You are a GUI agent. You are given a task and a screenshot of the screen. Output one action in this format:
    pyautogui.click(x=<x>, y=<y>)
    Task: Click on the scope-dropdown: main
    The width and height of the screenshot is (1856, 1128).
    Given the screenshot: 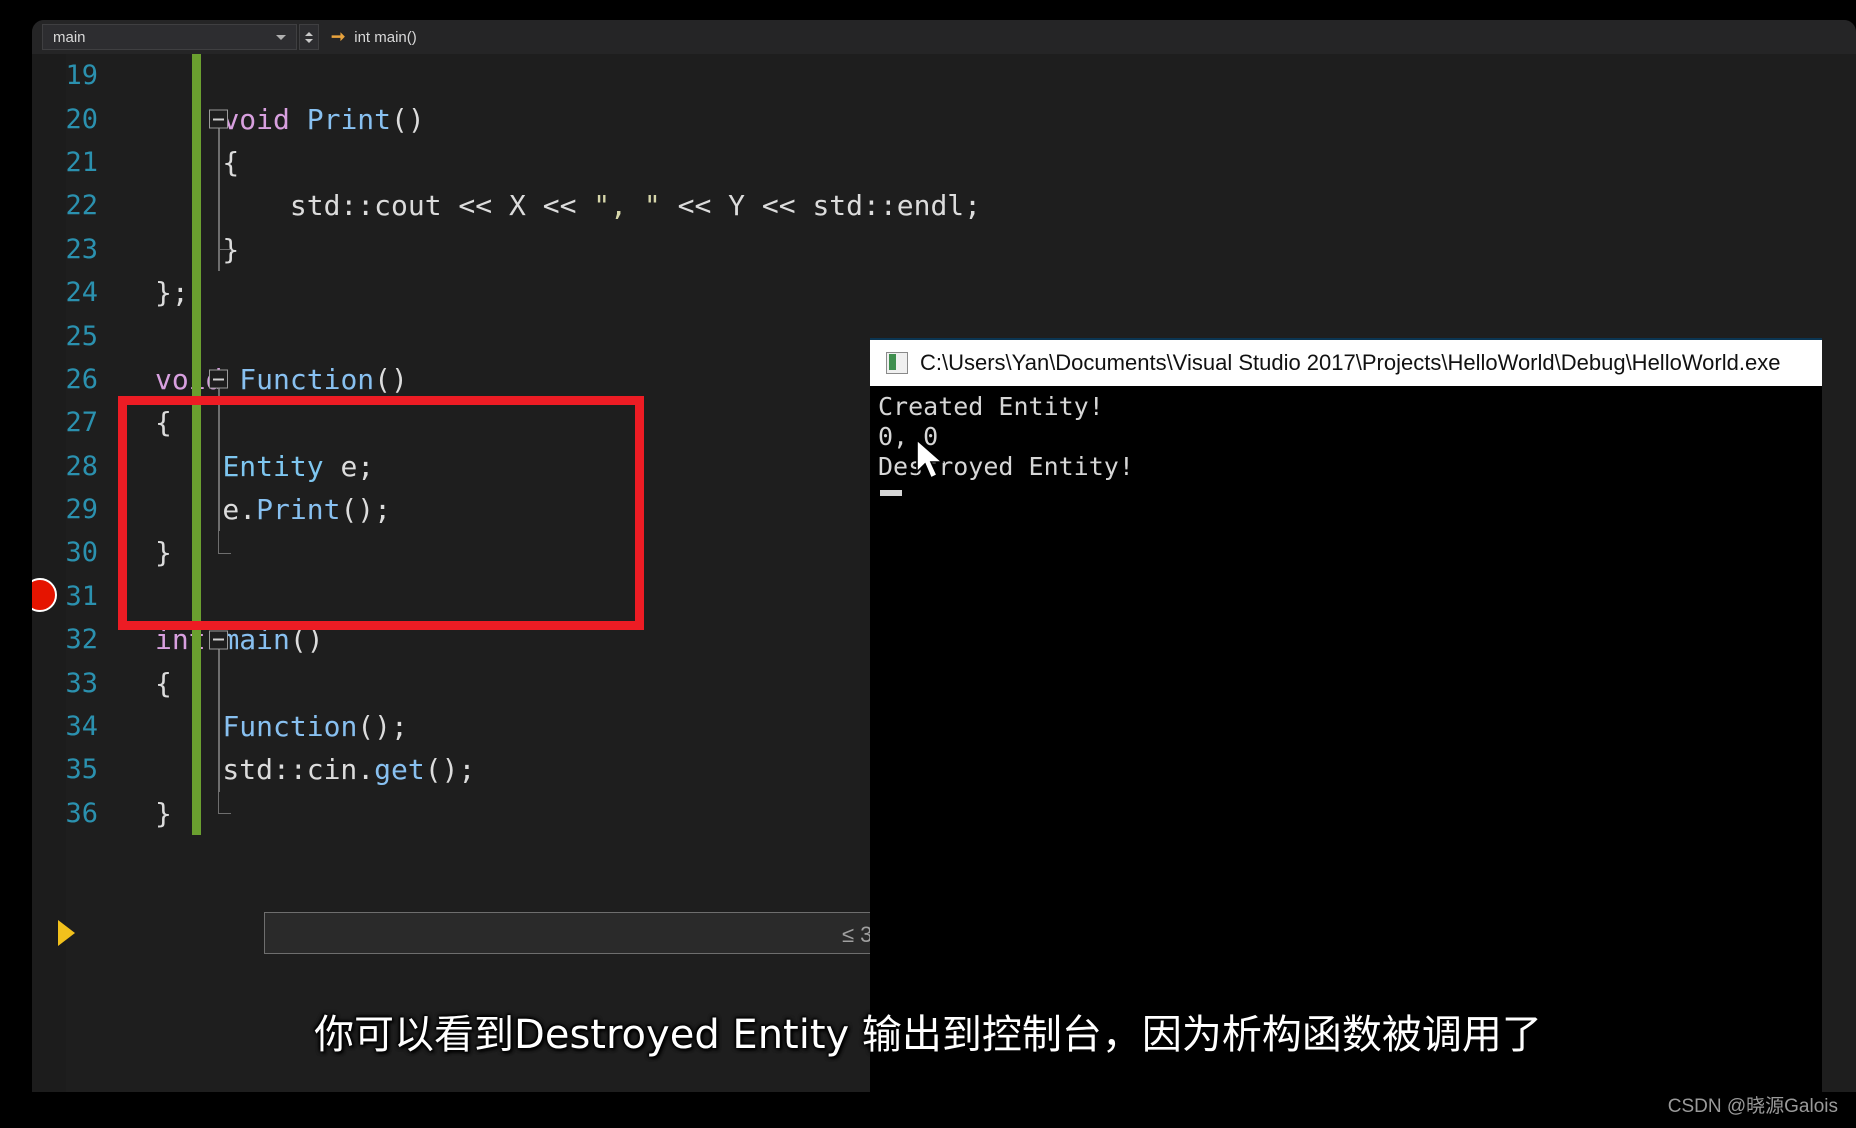 What is the action you would take?
    pyautogui.click(x=169, y=37)
    